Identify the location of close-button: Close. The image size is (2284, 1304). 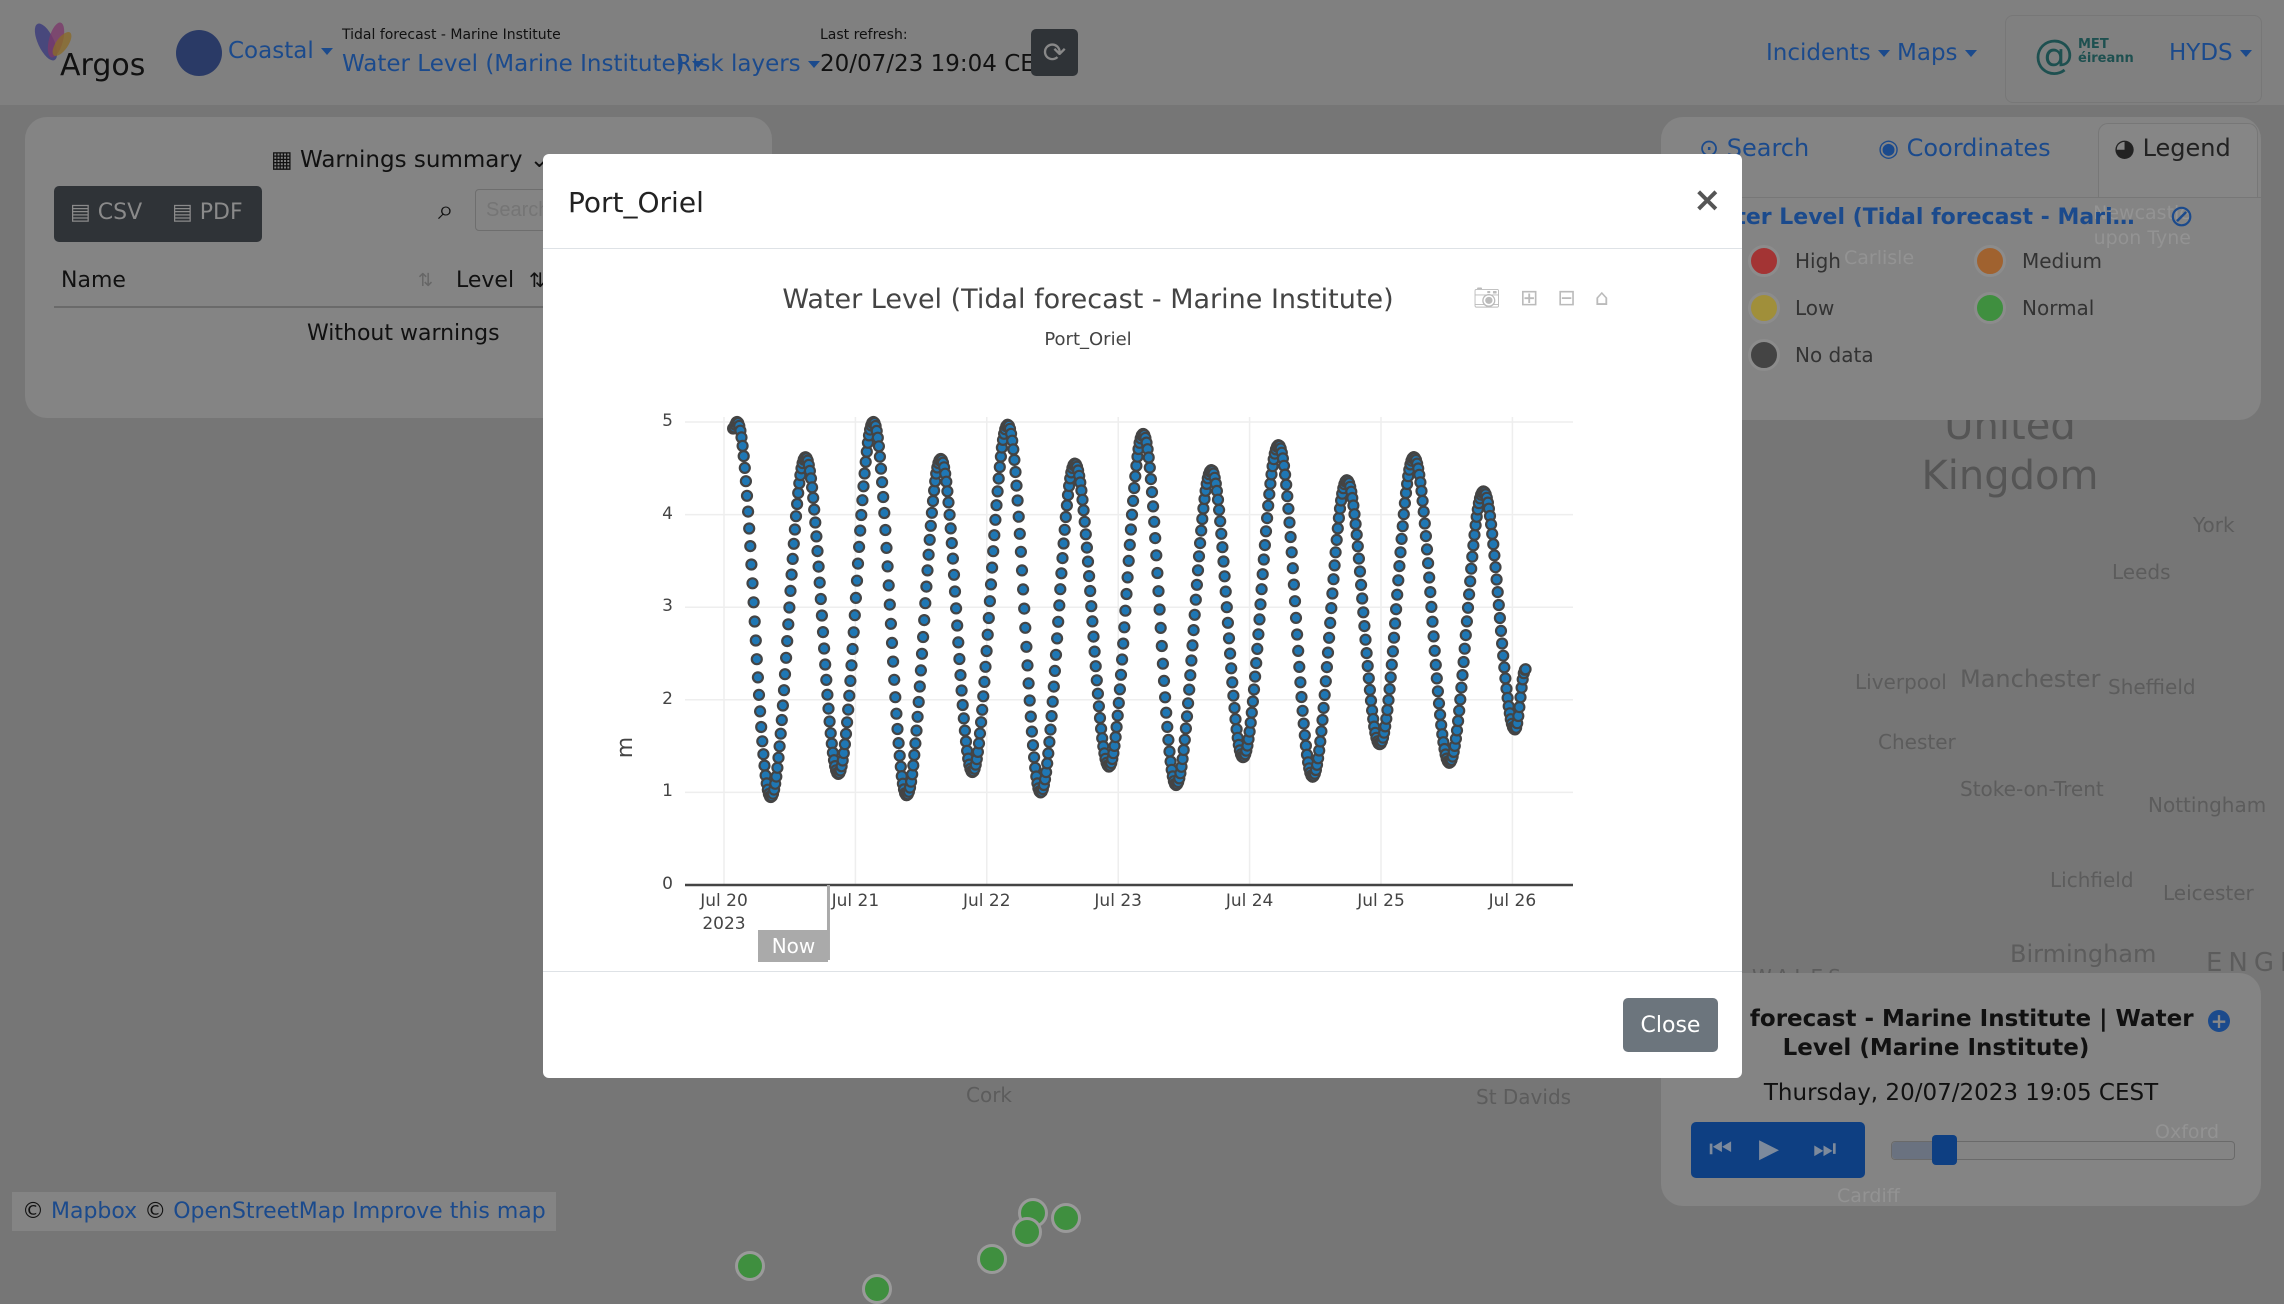
(1670, 1025).